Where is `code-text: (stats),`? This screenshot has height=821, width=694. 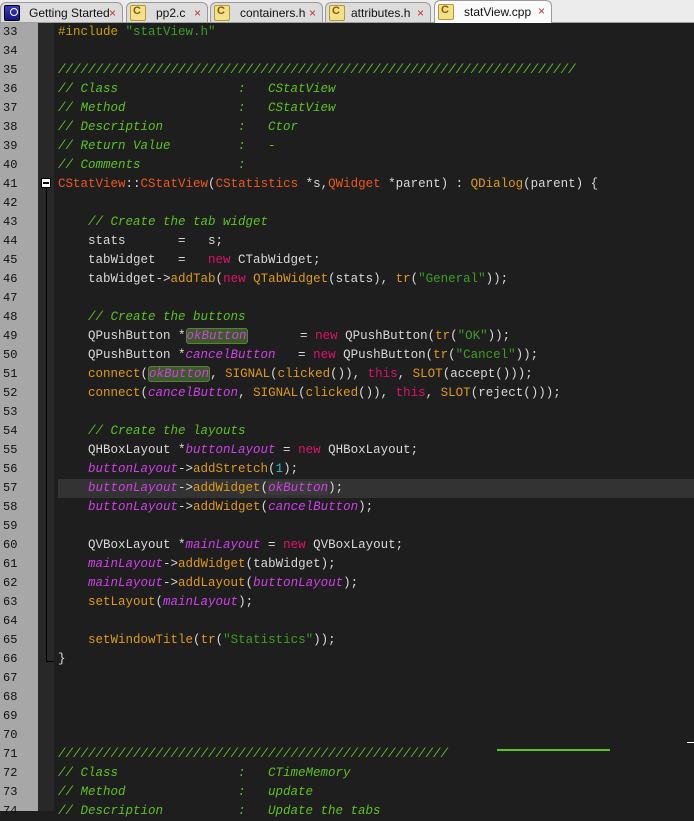
code-text: (stats), is located at coordinates (362, 279).